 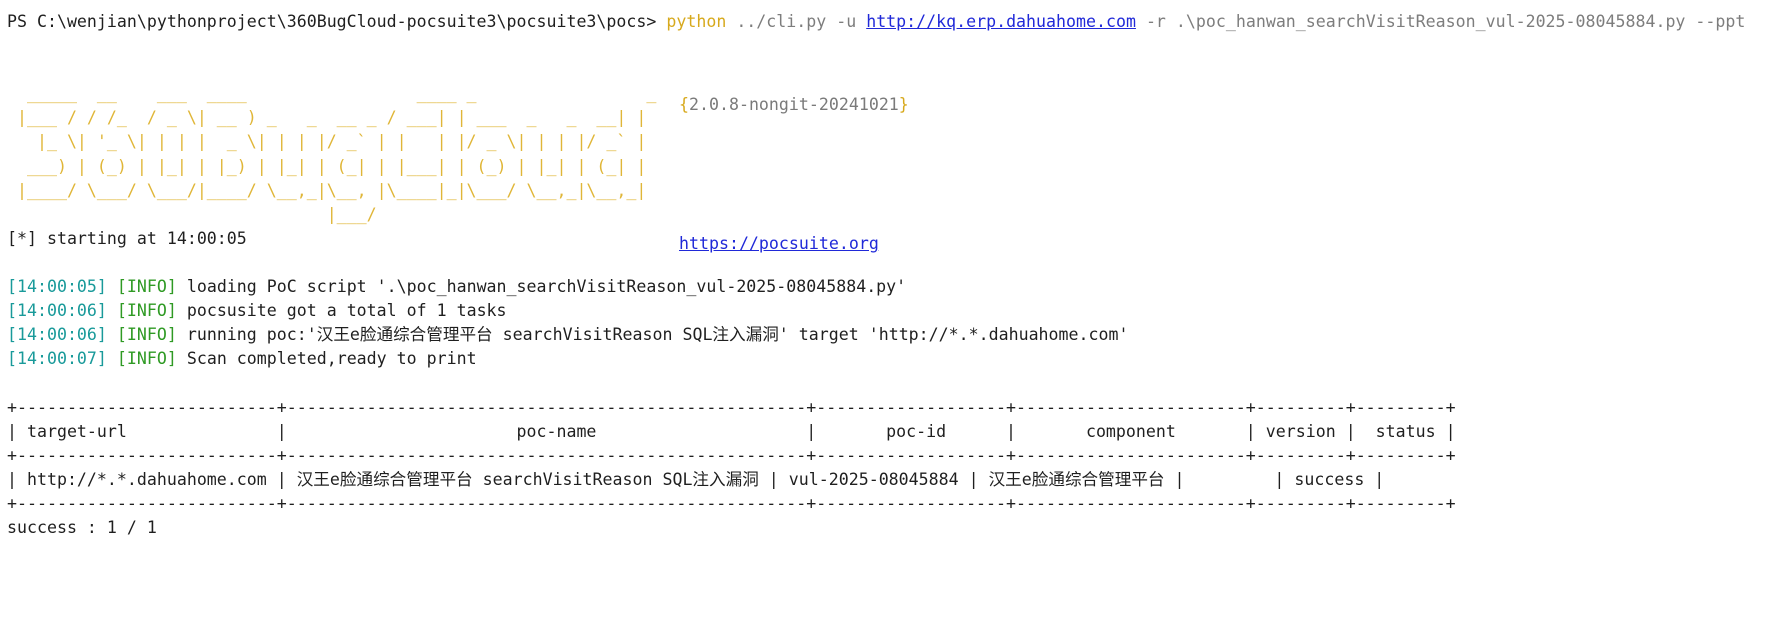 I want to click on start-line: [*] starting at 14:00:05, so click(x=127, y=238).